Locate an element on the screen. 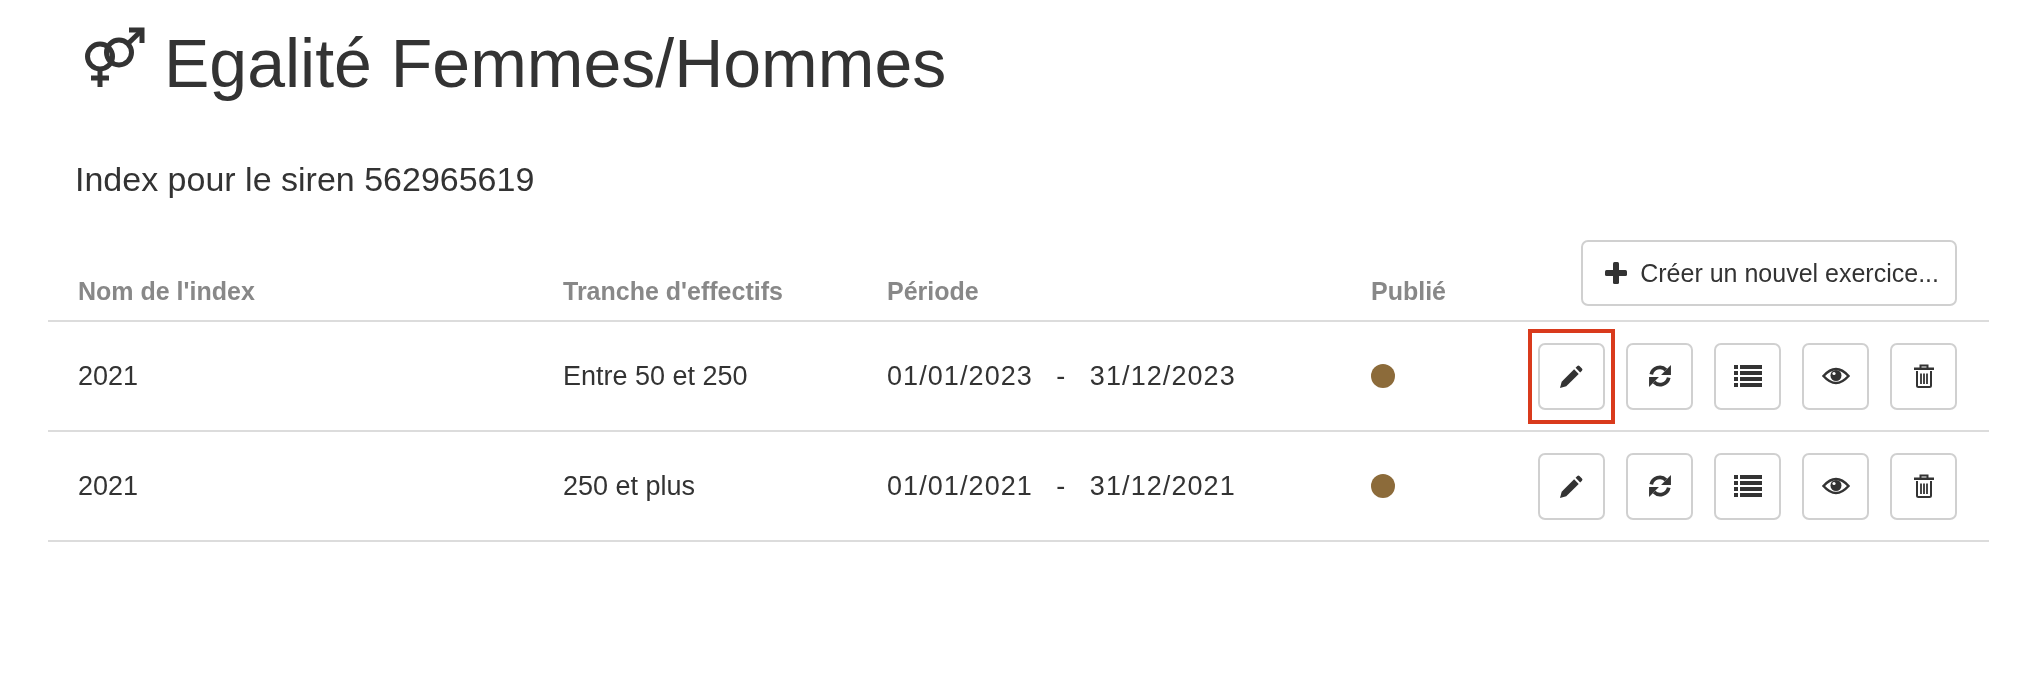 This screenshot has height=674, width=2038. column-header: Tranche d'effectifs is located at coordinates (673, 291).